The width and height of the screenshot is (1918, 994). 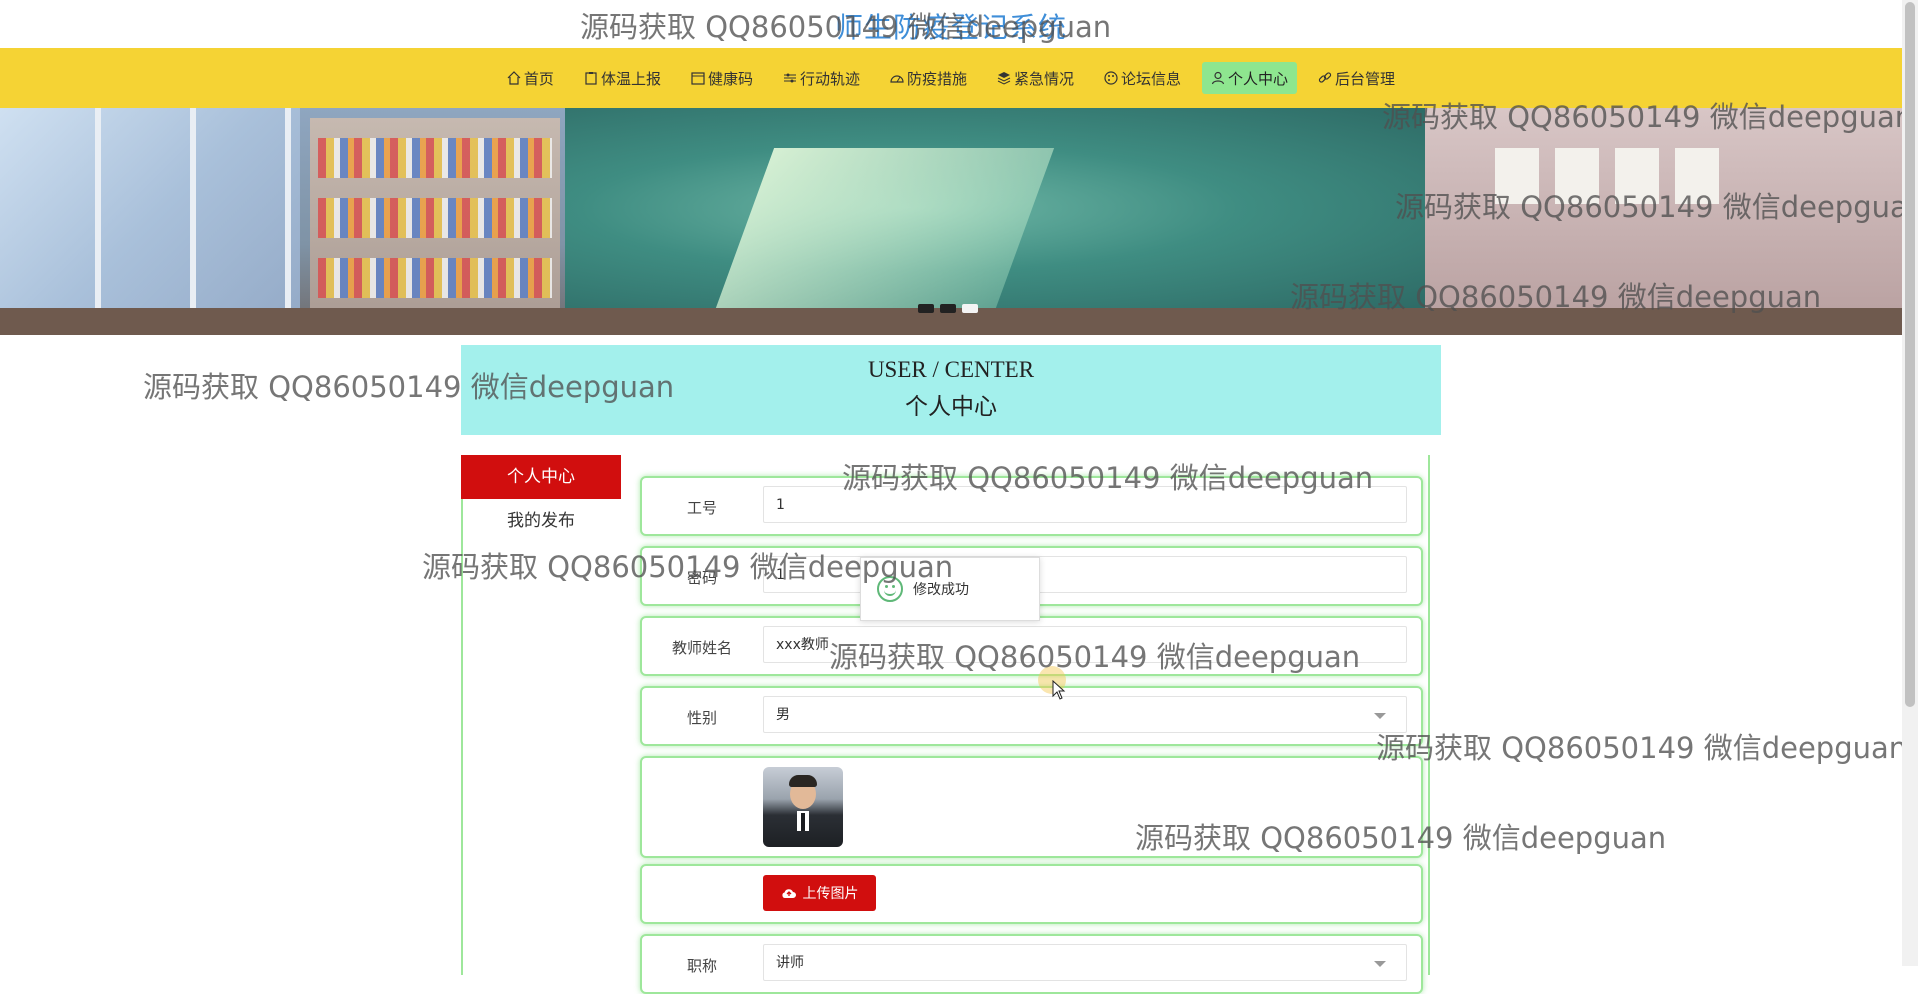 What do you see at coordinates (150, 221) in the screenshot?
I see `banner-window` at bounding box center [150, 221].